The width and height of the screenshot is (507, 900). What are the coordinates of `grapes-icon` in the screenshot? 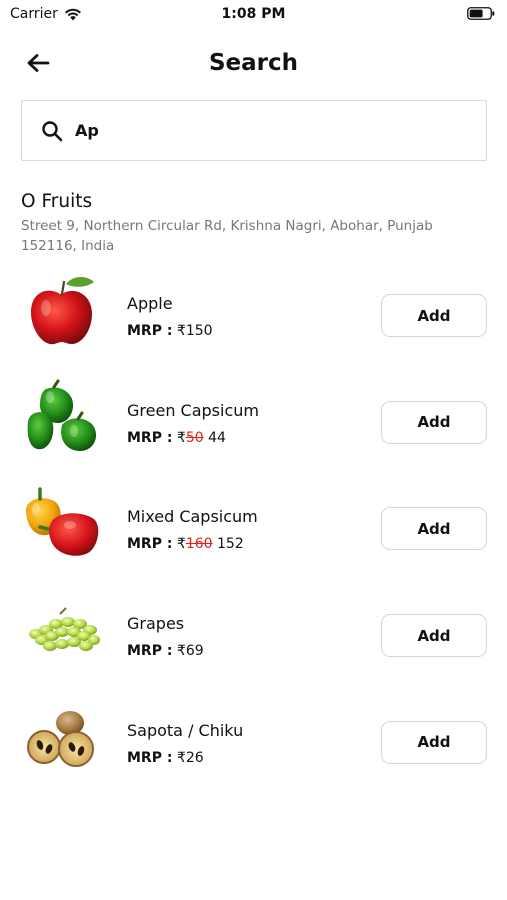 It's located at (64, 629).